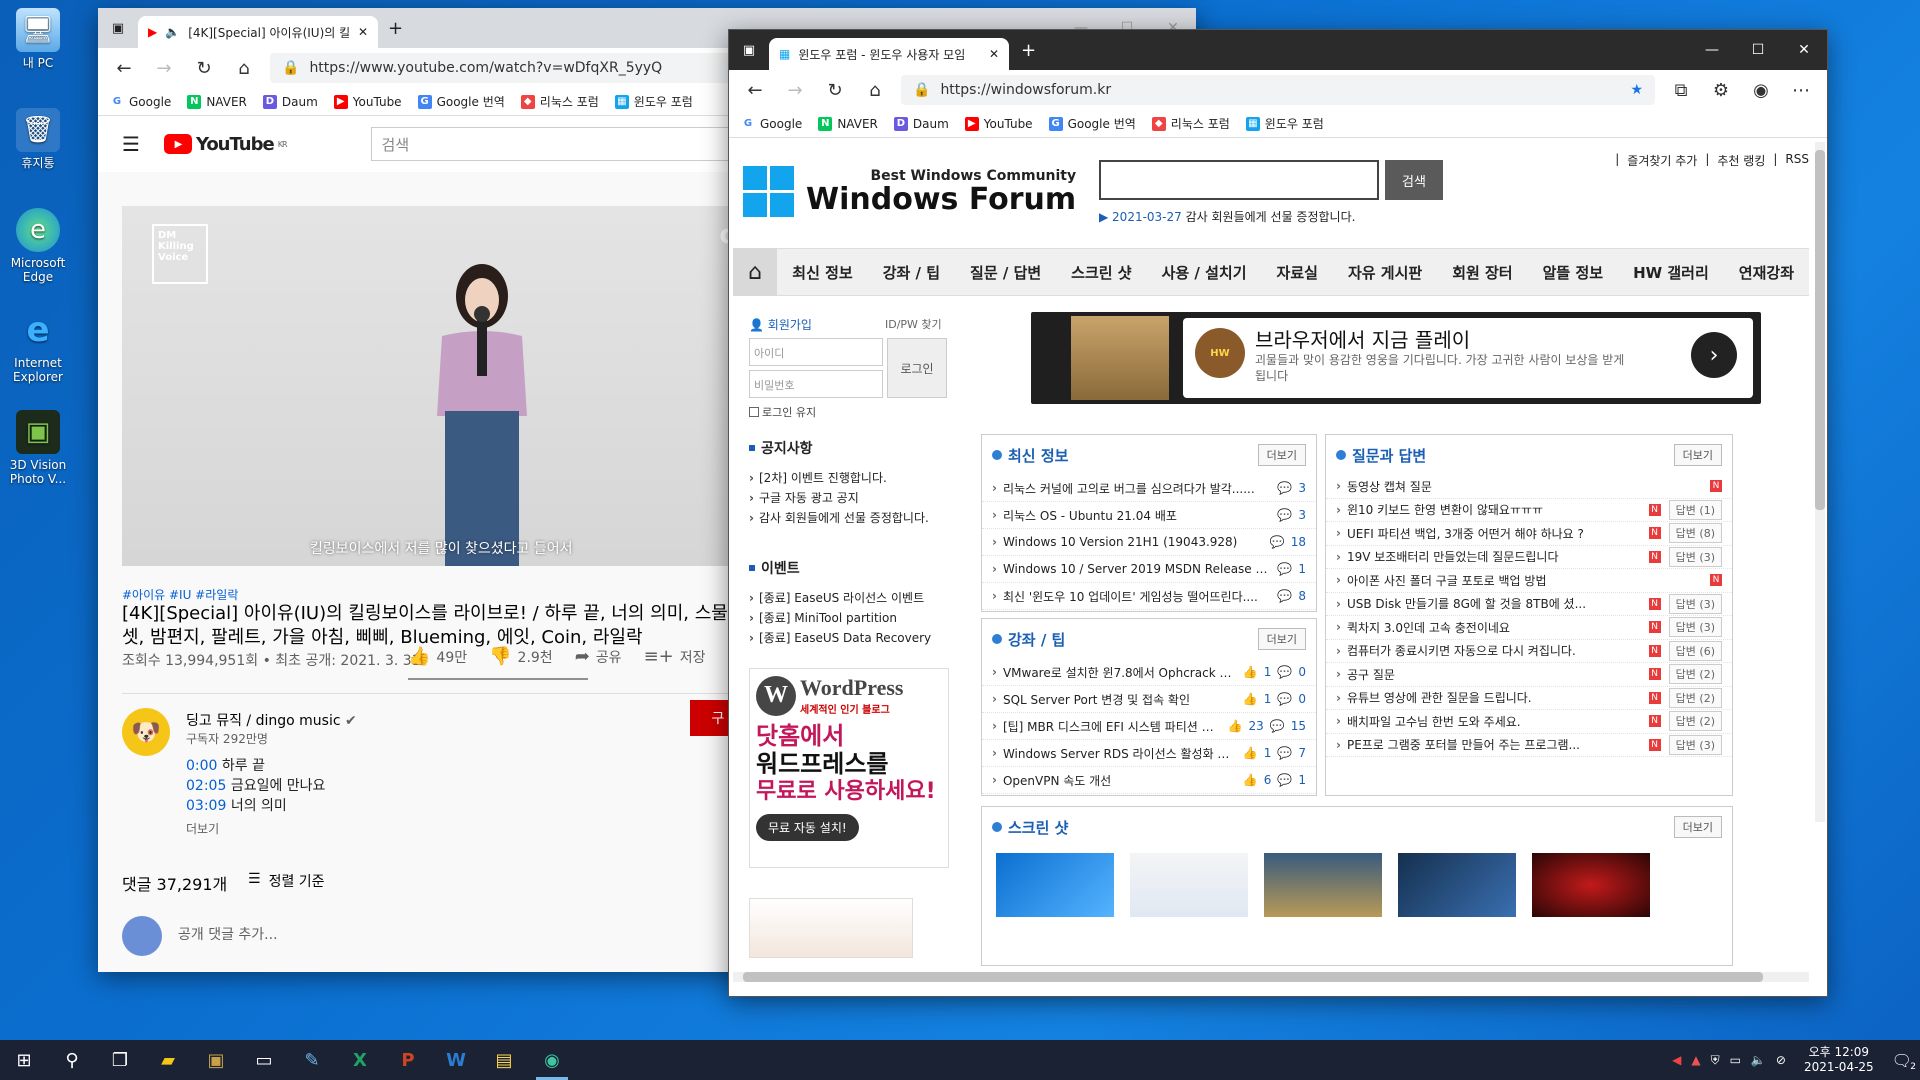 The height and width of the screenshot is (1080, 1920). What do you see at coordinates (1482, 272) in the screenshot?
I see `nav-market: 회원 장터` at bounding box center [1482, 272].